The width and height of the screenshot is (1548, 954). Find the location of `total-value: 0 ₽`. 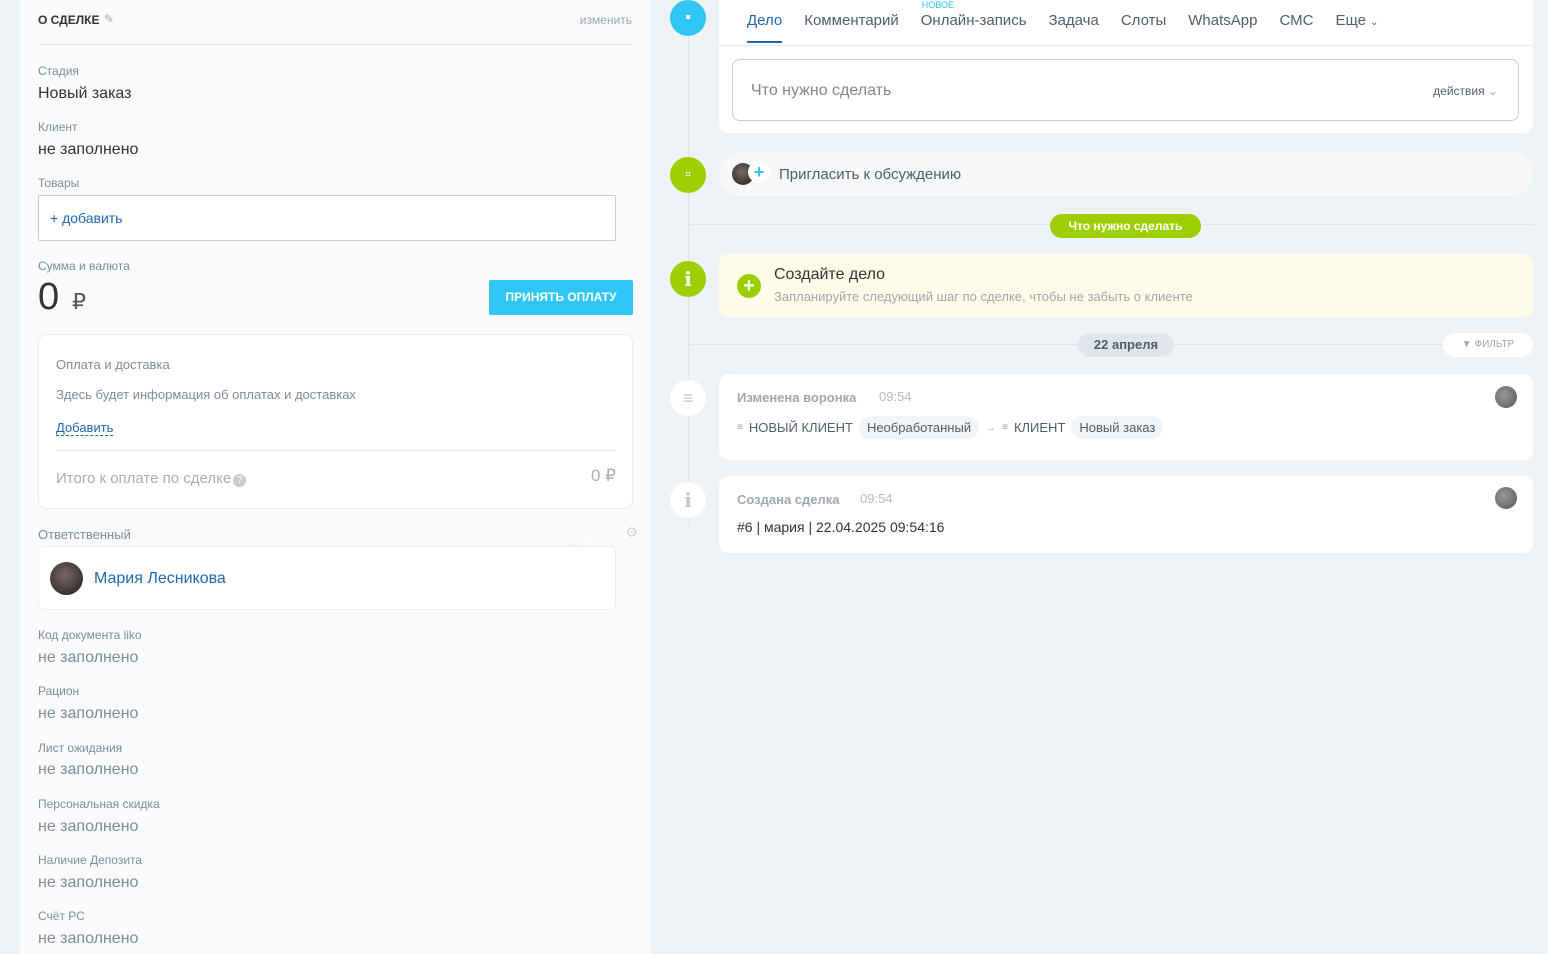

total-value: 0 ₽ is located at coordinates (603, 475).